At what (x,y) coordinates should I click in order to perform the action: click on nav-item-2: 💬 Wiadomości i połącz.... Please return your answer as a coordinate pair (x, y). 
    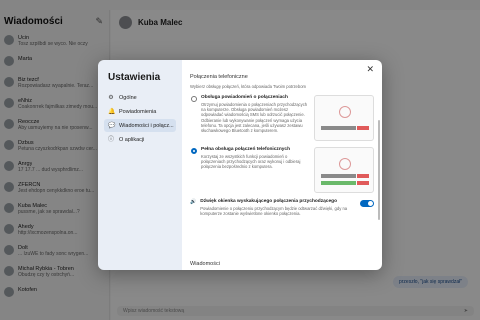
    Looking at the image, I should click on (140, 125).